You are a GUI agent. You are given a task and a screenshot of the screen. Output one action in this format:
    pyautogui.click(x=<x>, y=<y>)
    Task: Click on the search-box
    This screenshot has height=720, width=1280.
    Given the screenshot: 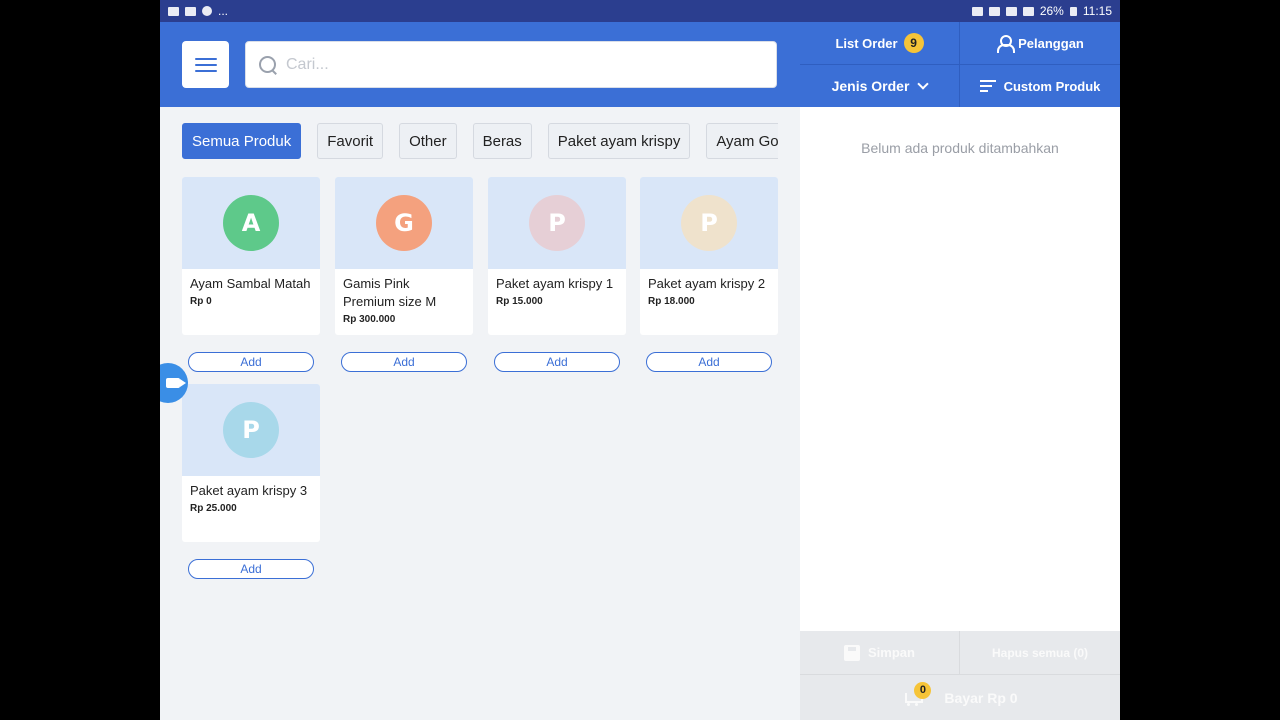 What is the action you would take?
    pyautogui.click(x=511, y=64)
    